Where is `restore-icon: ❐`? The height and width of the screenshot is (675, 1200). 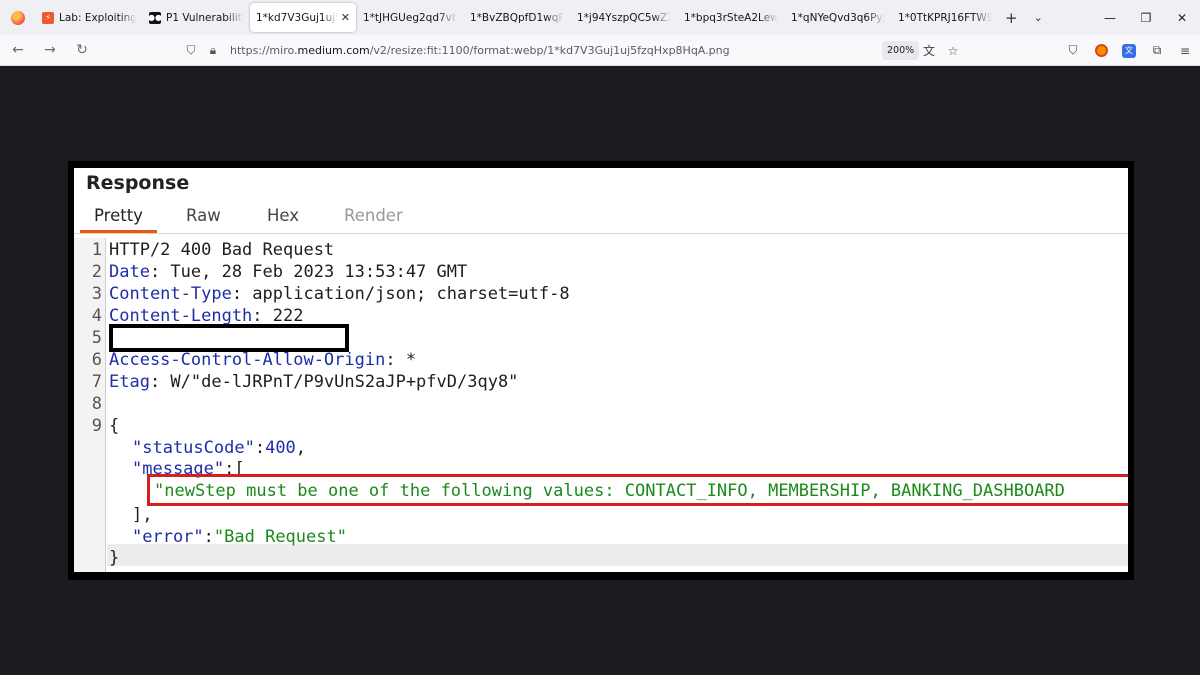 restore-icon: ❐ is located at coordinates (1146, 17).